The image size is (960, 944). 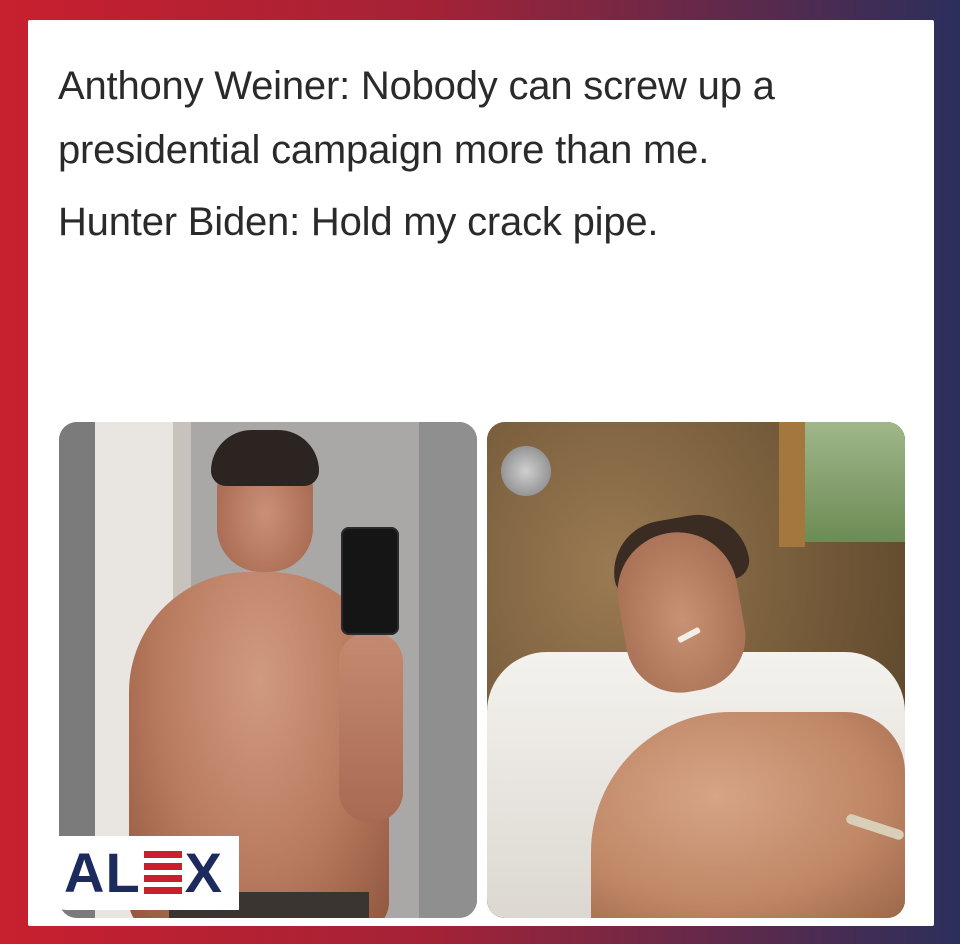 I want to click on phone-icon, so click(x=370, y=581).